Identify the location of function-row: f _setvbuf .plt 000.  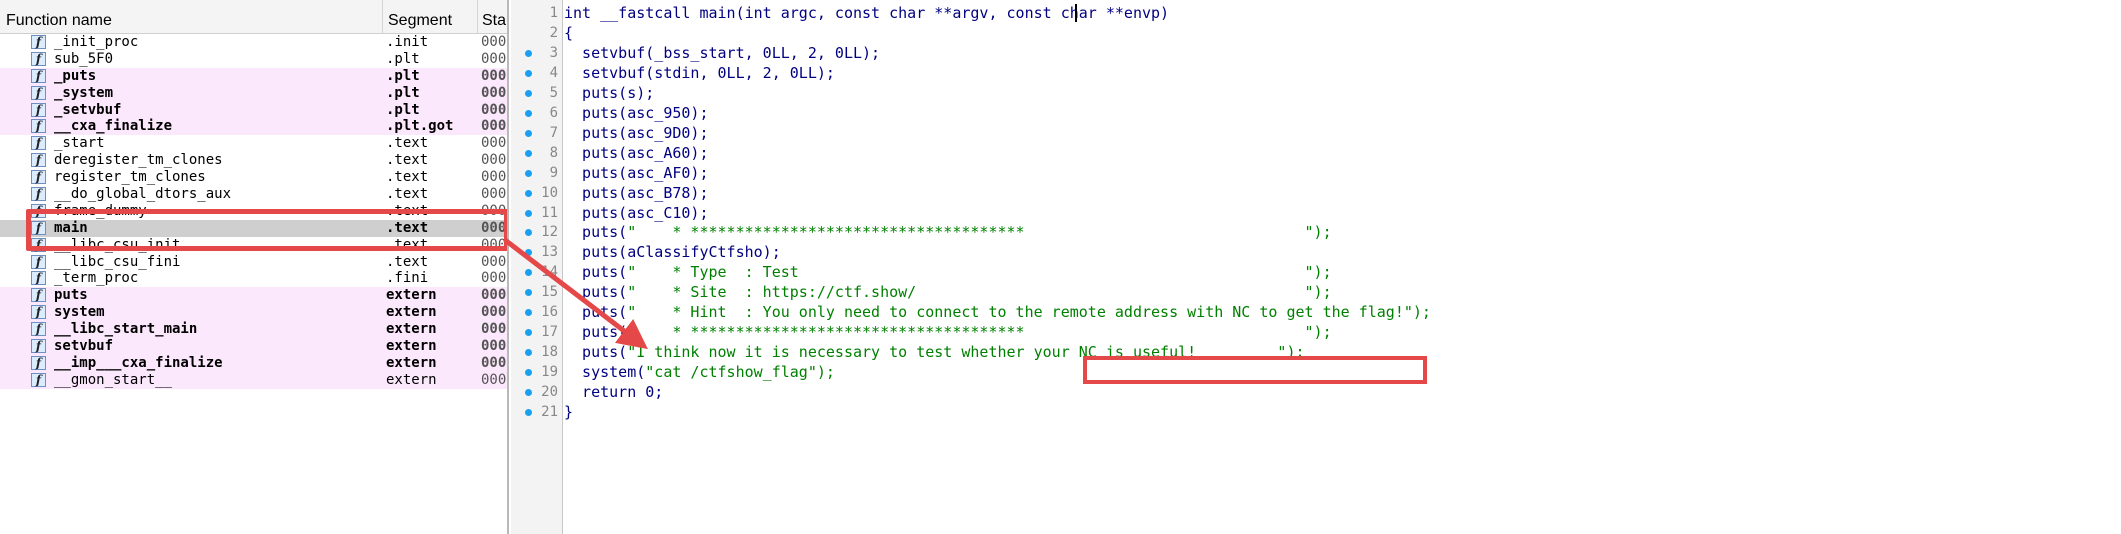
(253, 110).